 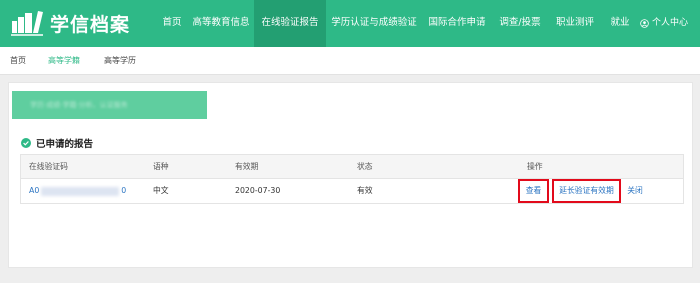 What do you see at coordinates (365, 190) in the screenshot?
I see `status-cell: 有效` at bounding box center [365, 190].